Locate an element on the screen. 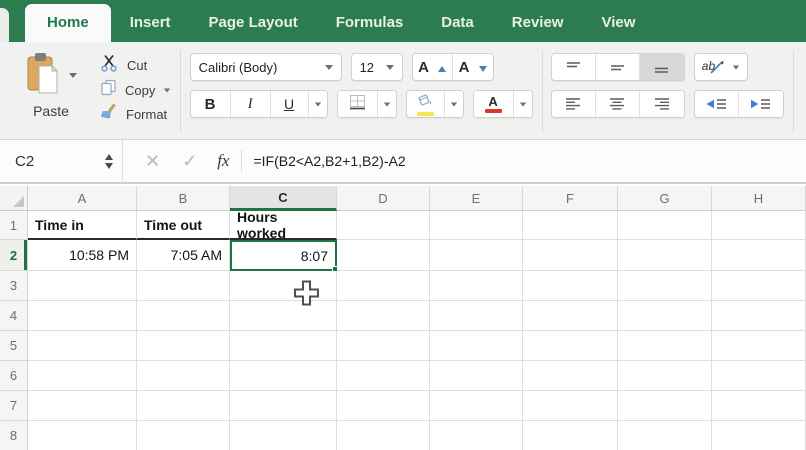  cell-G6 is located at coordinates (665, 376).